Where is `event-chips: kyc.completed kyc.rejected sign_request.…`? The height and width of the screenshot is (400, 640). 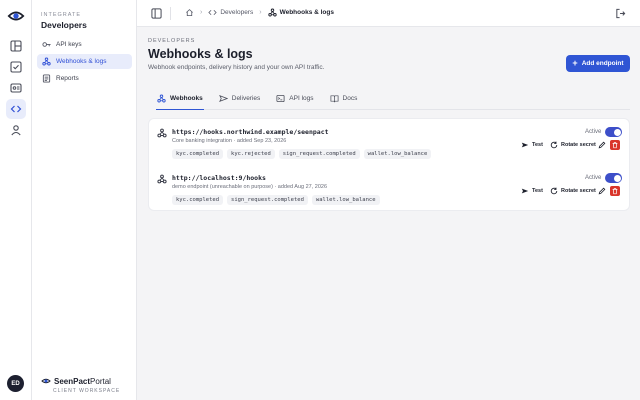
event-chips: kyc.completed kyc.rejected sign_request.… is located at coordinates (303, 154).